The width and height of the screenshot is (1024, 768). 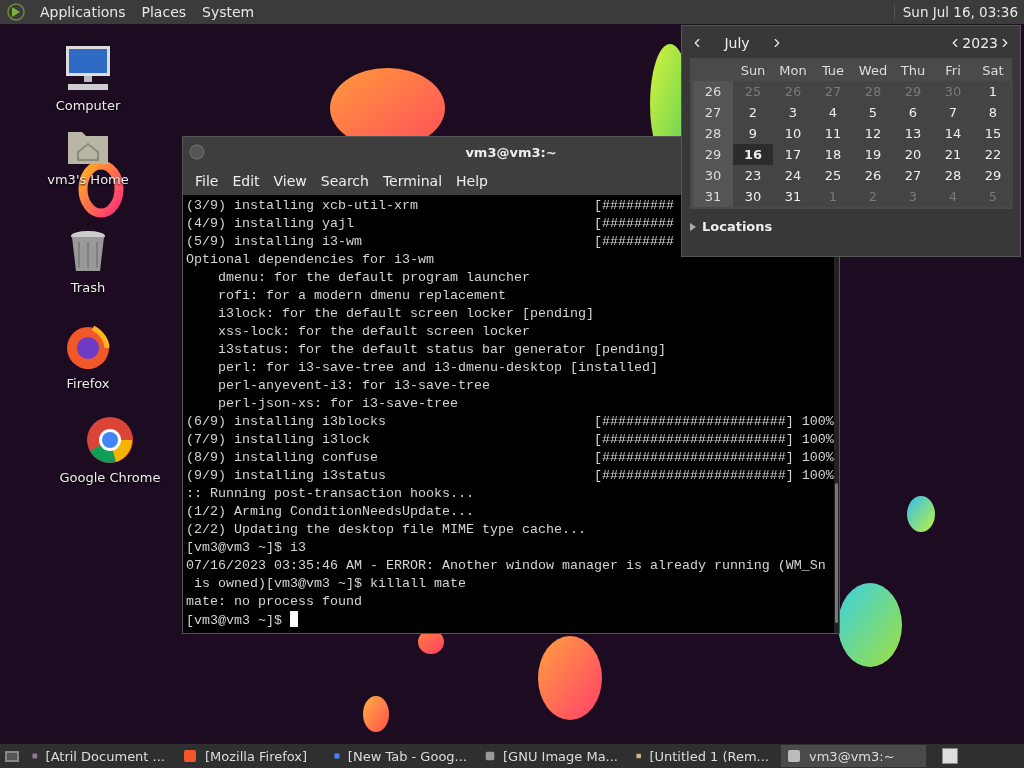 What do you see at coordinates (853, 756) in the screenshot?
I see `taskbar-item: vm3@vm3:~` at bounding box center [853, 756].